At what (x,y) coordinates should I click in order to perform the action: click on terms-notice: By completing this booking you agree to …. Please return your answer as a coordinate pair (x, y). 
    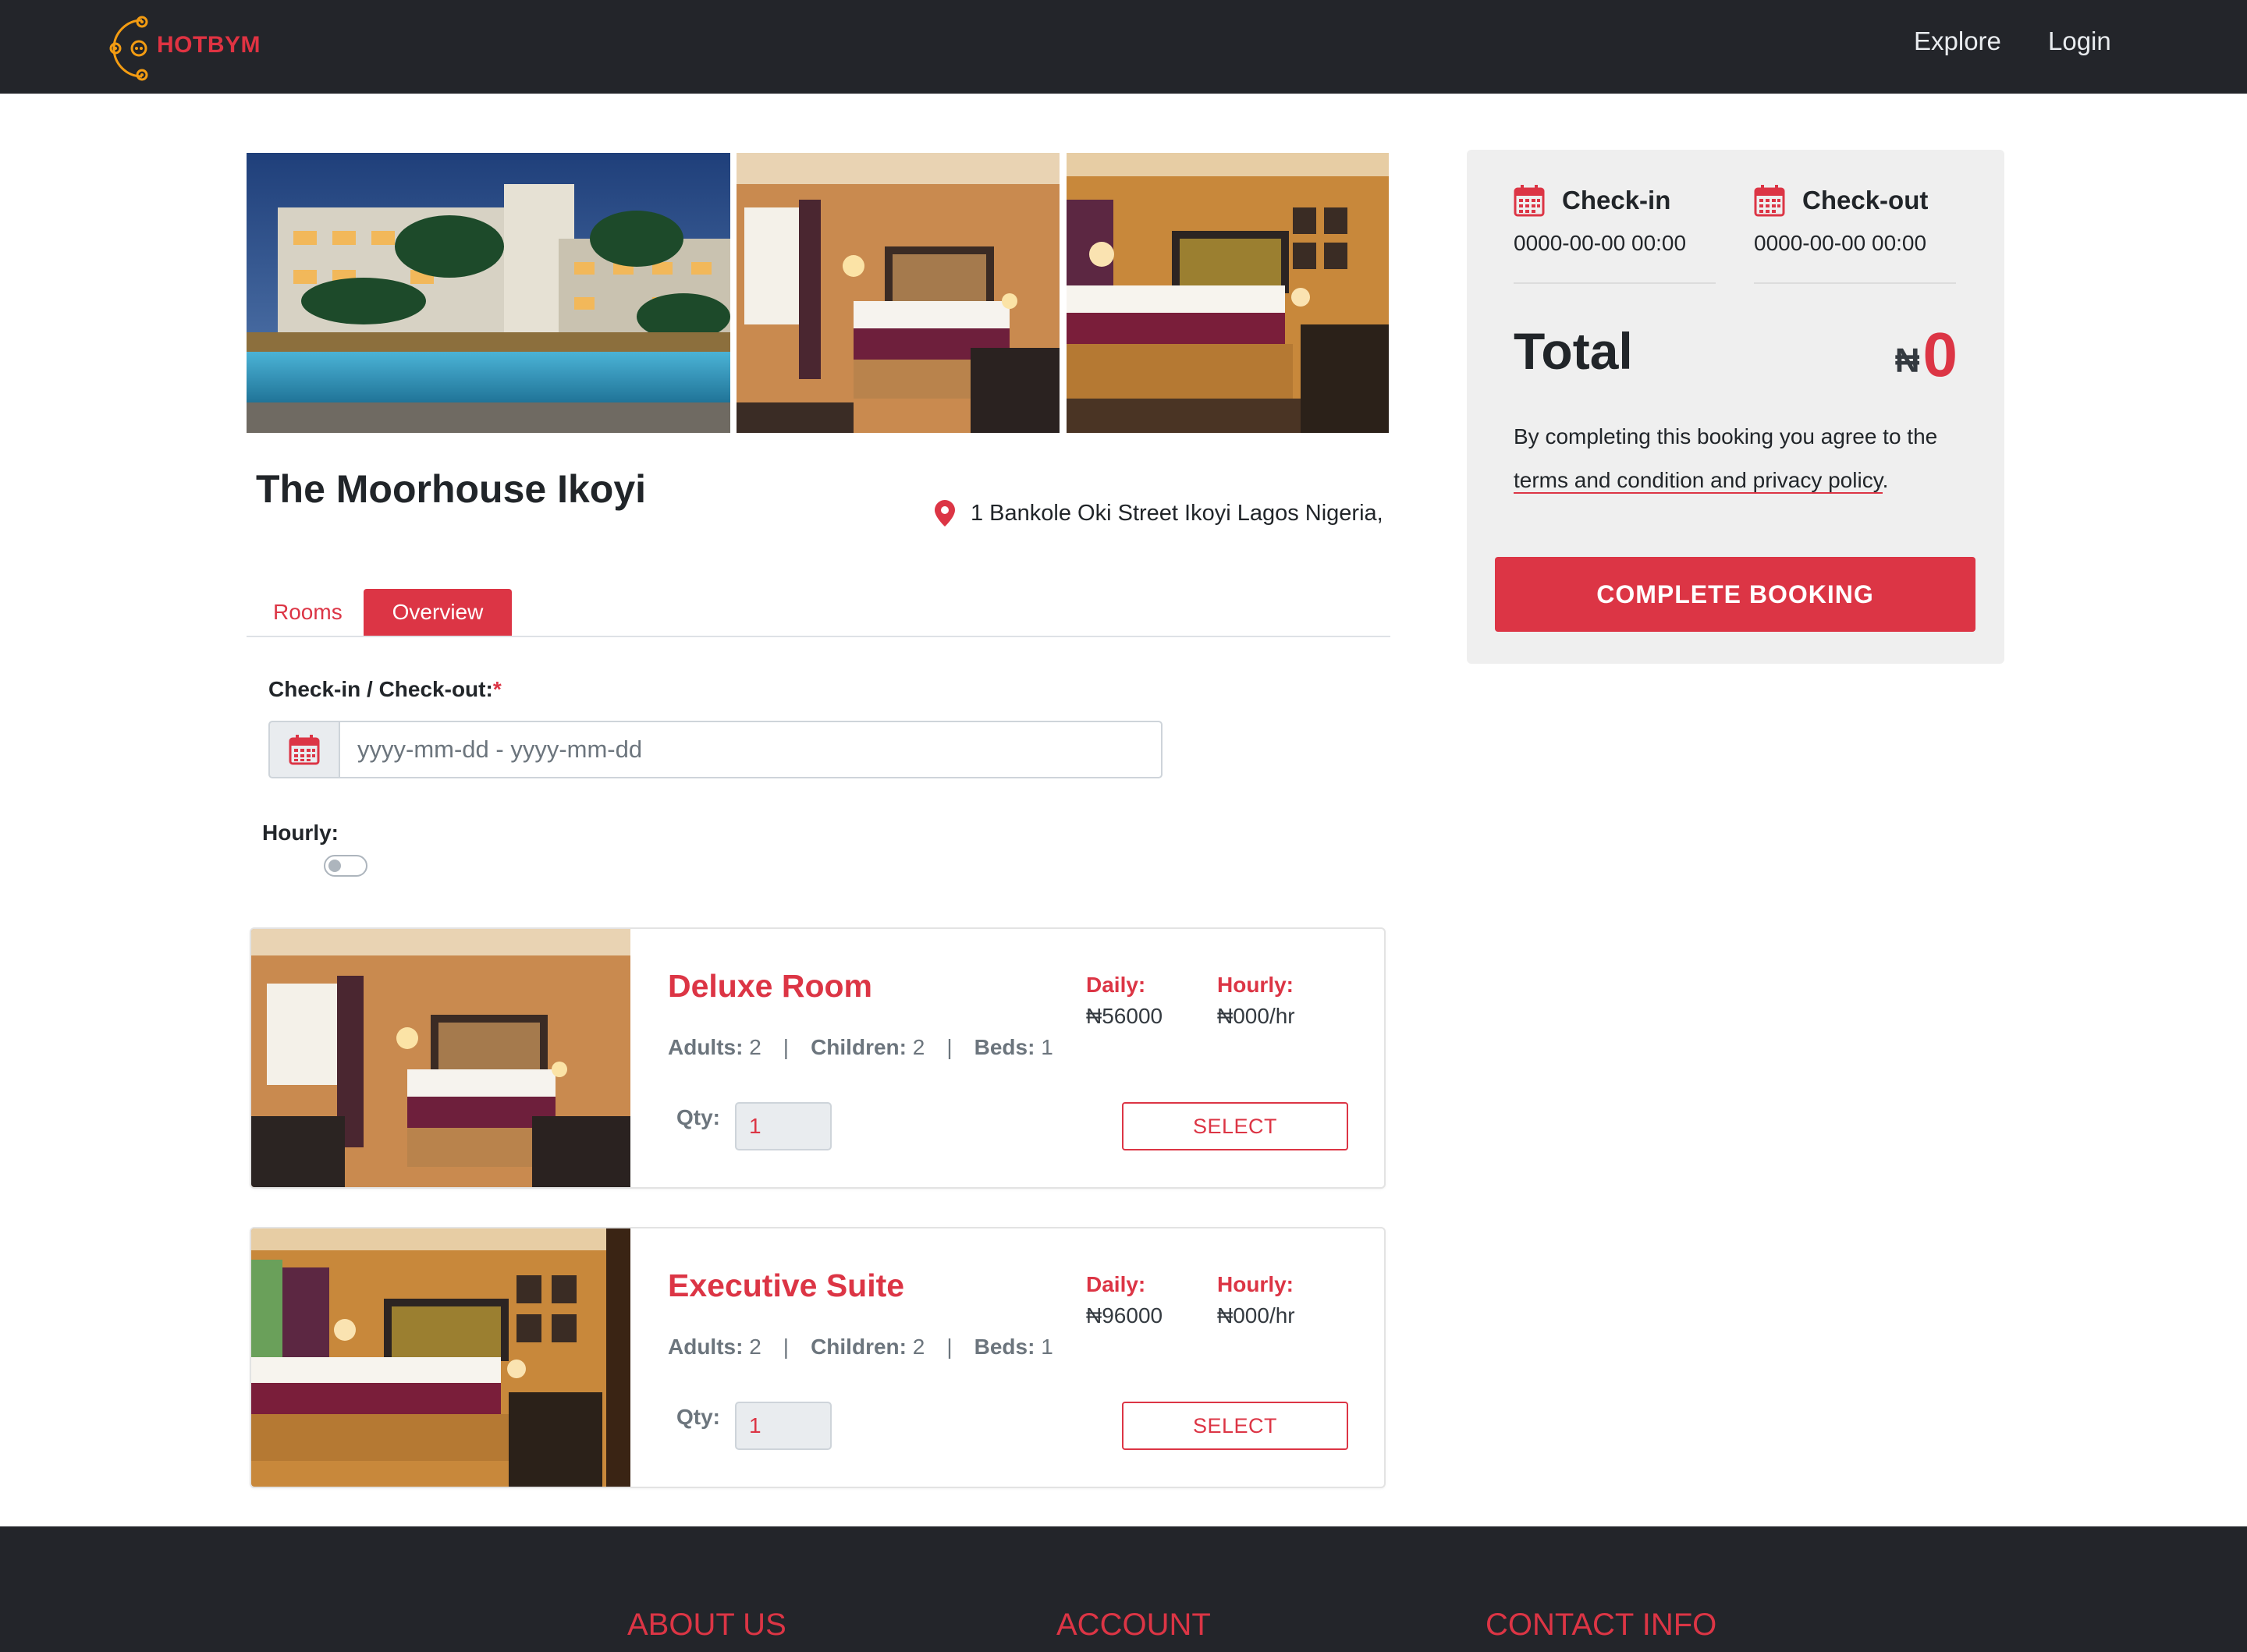
    Looking at the image, I should click on (1744, 458).